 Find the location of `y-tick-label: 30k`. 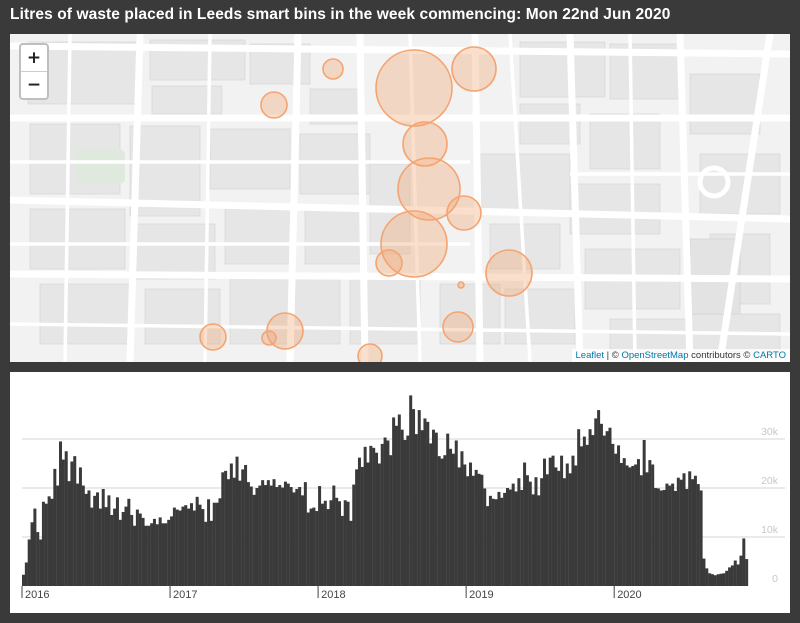

y-tick-label: 30k is located at coordinates (770, 432).